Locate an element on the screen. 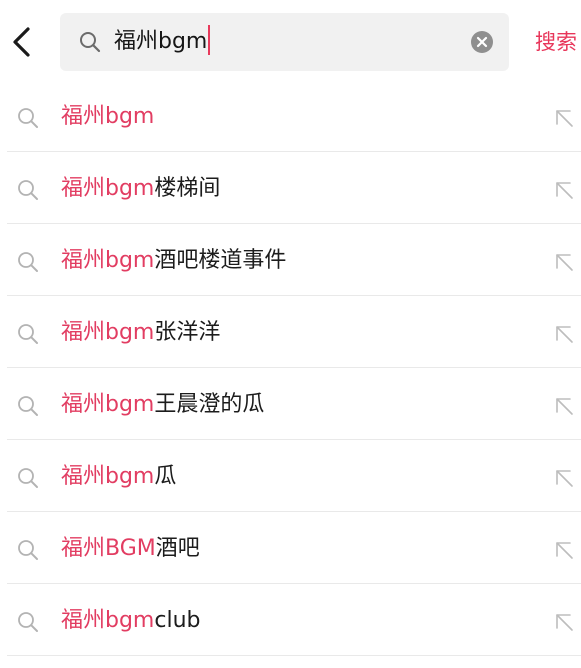 The image size is (581, 668). clear-search-button is located at coordinates (482, 42).